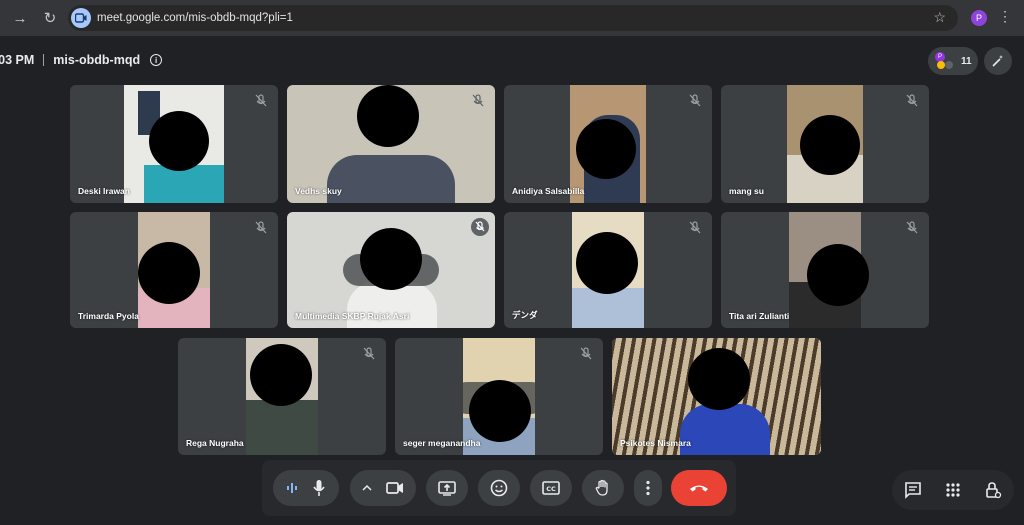 This screenshot has height=525, width=1024. Describe the element at coordinates (17, 60) in the screenshot. I see `meeting-time: :03 PM` at that location.